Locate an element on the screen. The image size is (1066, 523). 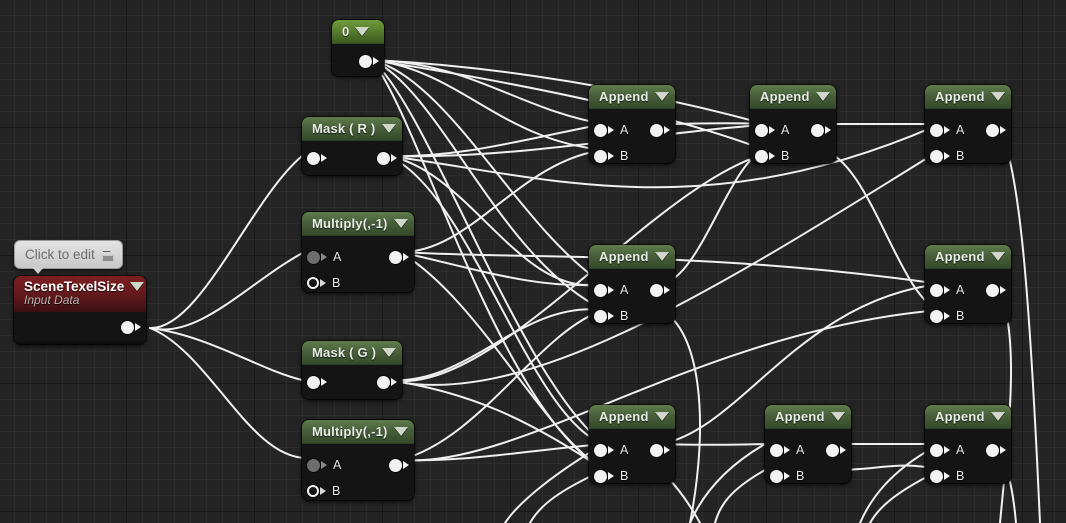
append-node-col3-row2: Append A B is located at coordinates (968, 284).